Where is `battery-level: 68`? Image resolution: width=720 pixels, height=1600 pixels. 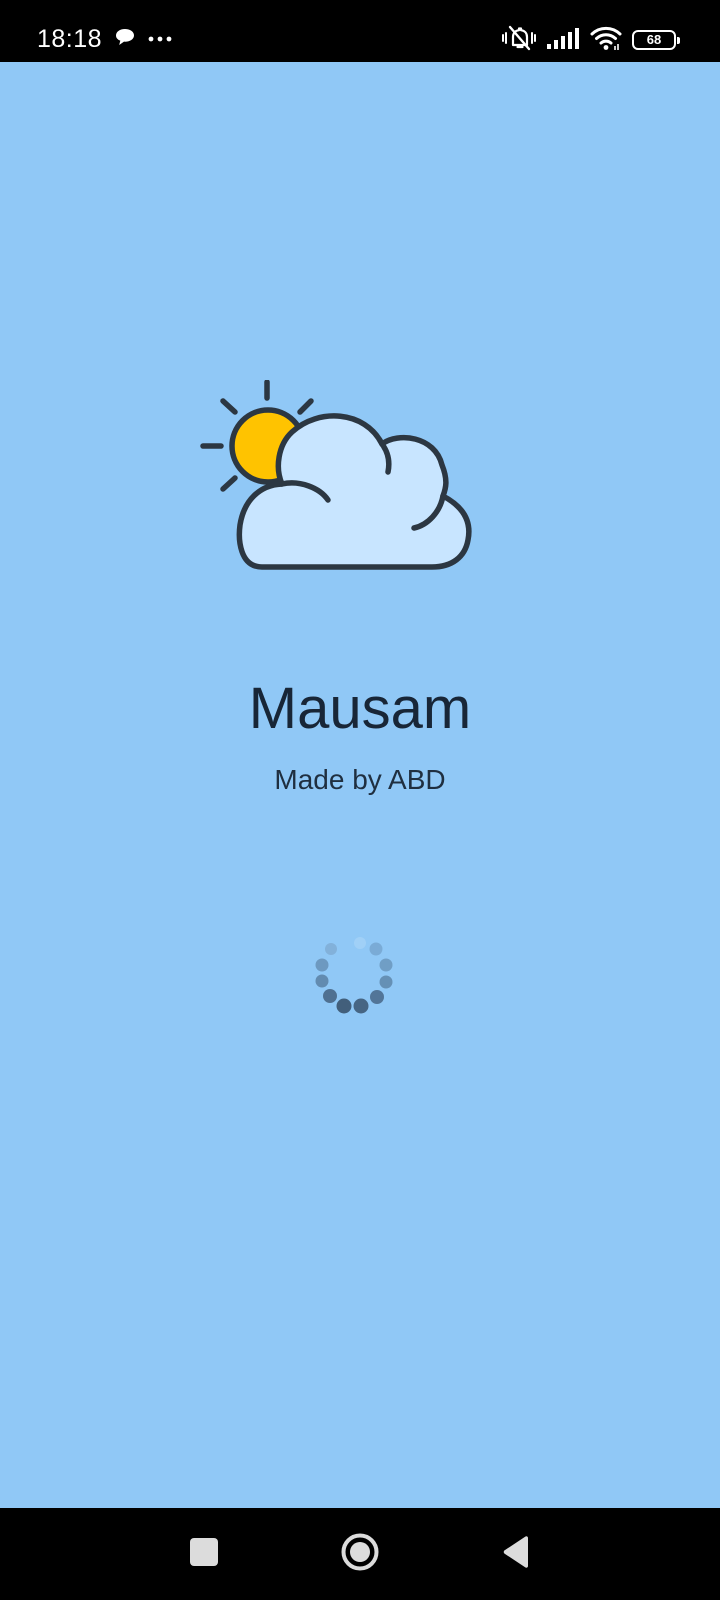 battery-level: 68 is located at coordinates (654, 39).